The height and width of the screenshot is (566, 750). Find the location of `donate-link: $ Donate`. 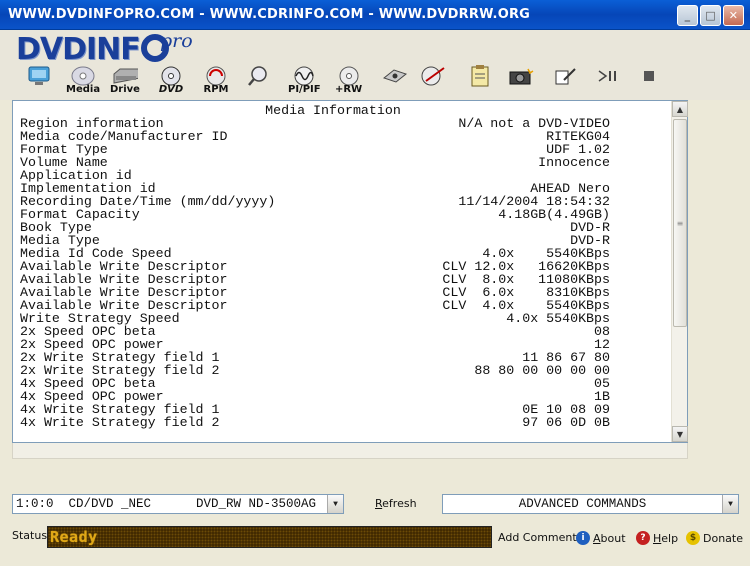

donate-link: $ Donate is located at coordinates (714, 538).